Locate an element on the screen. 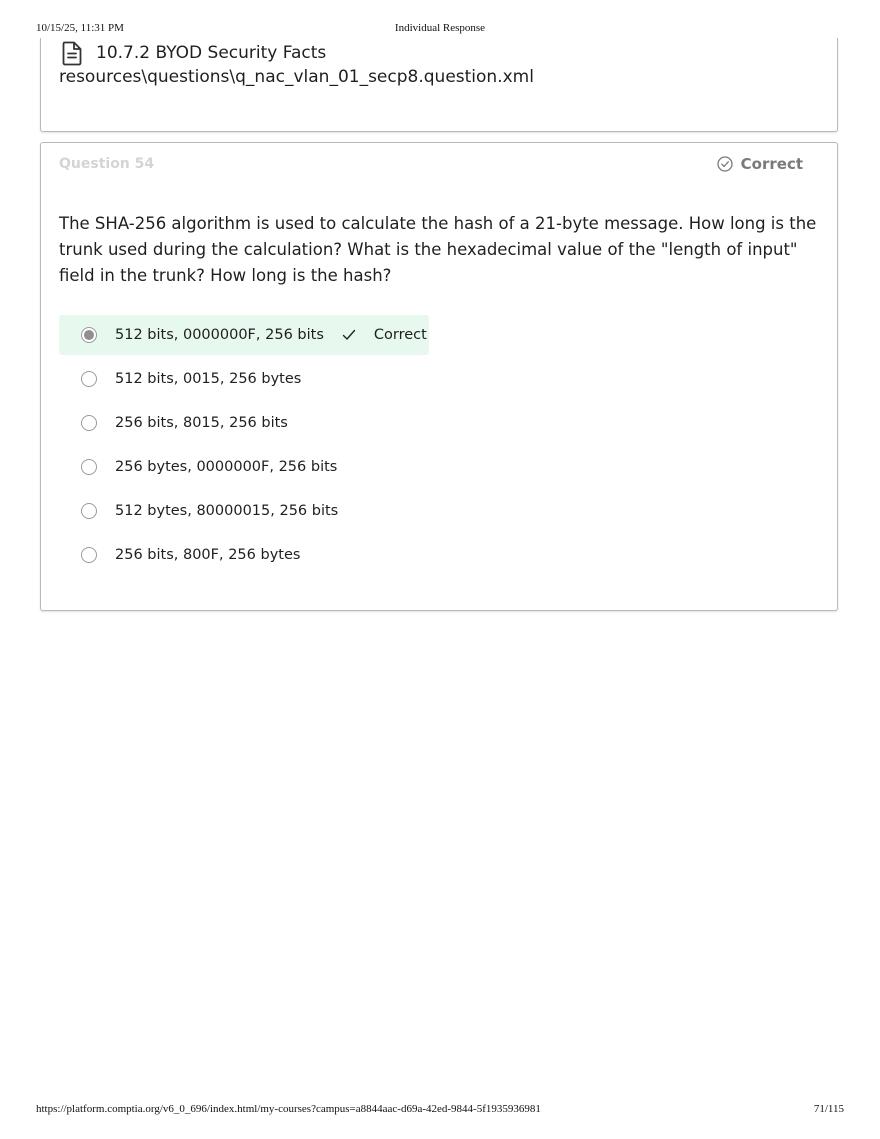 Image resolution: width=880 pixels, height=1139 pixels. checkmark-icon is located at coordinates (349, 335).